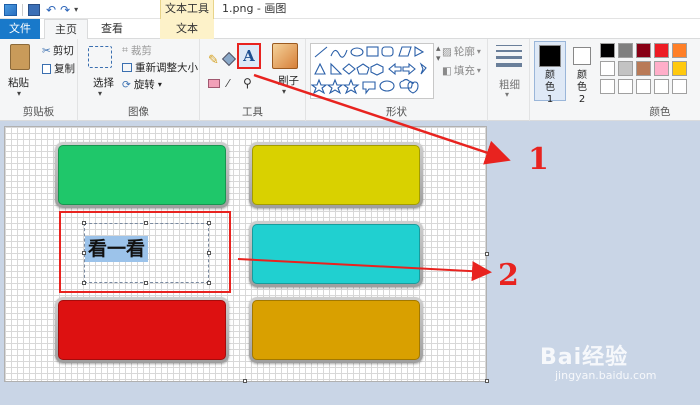  What do you see at coordinates (252, 112) in the screenshot?
I see `tools-group-label: 工具` at bounding box center [252, 112].